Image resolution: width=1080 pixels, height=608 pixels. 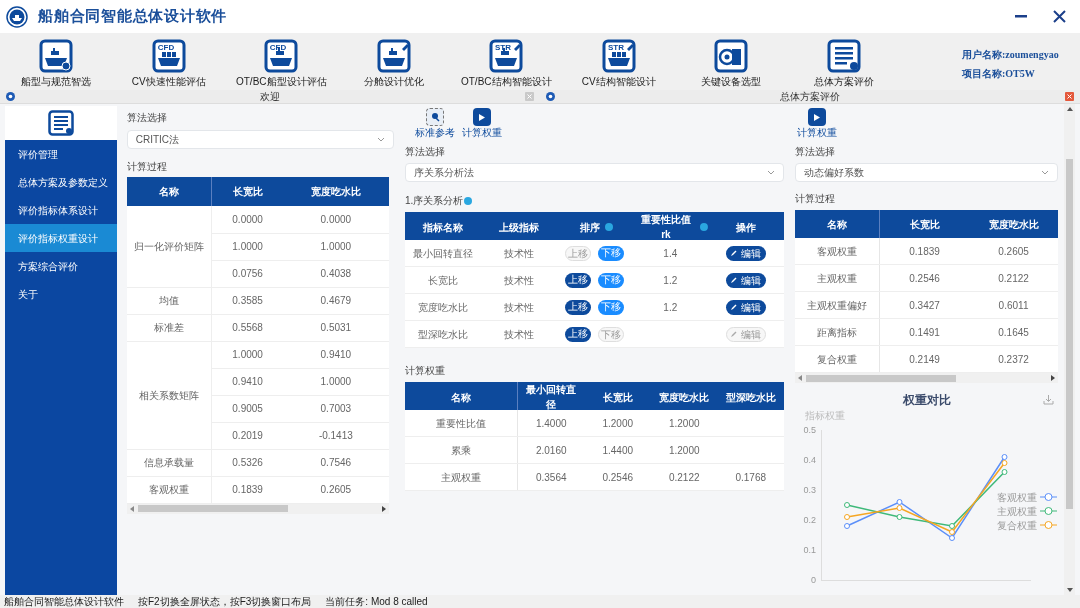 What do you see at coordinates (425, 371) in the screenshot?
I see `section-label: 计算权重` at bounding box center [425, 371].